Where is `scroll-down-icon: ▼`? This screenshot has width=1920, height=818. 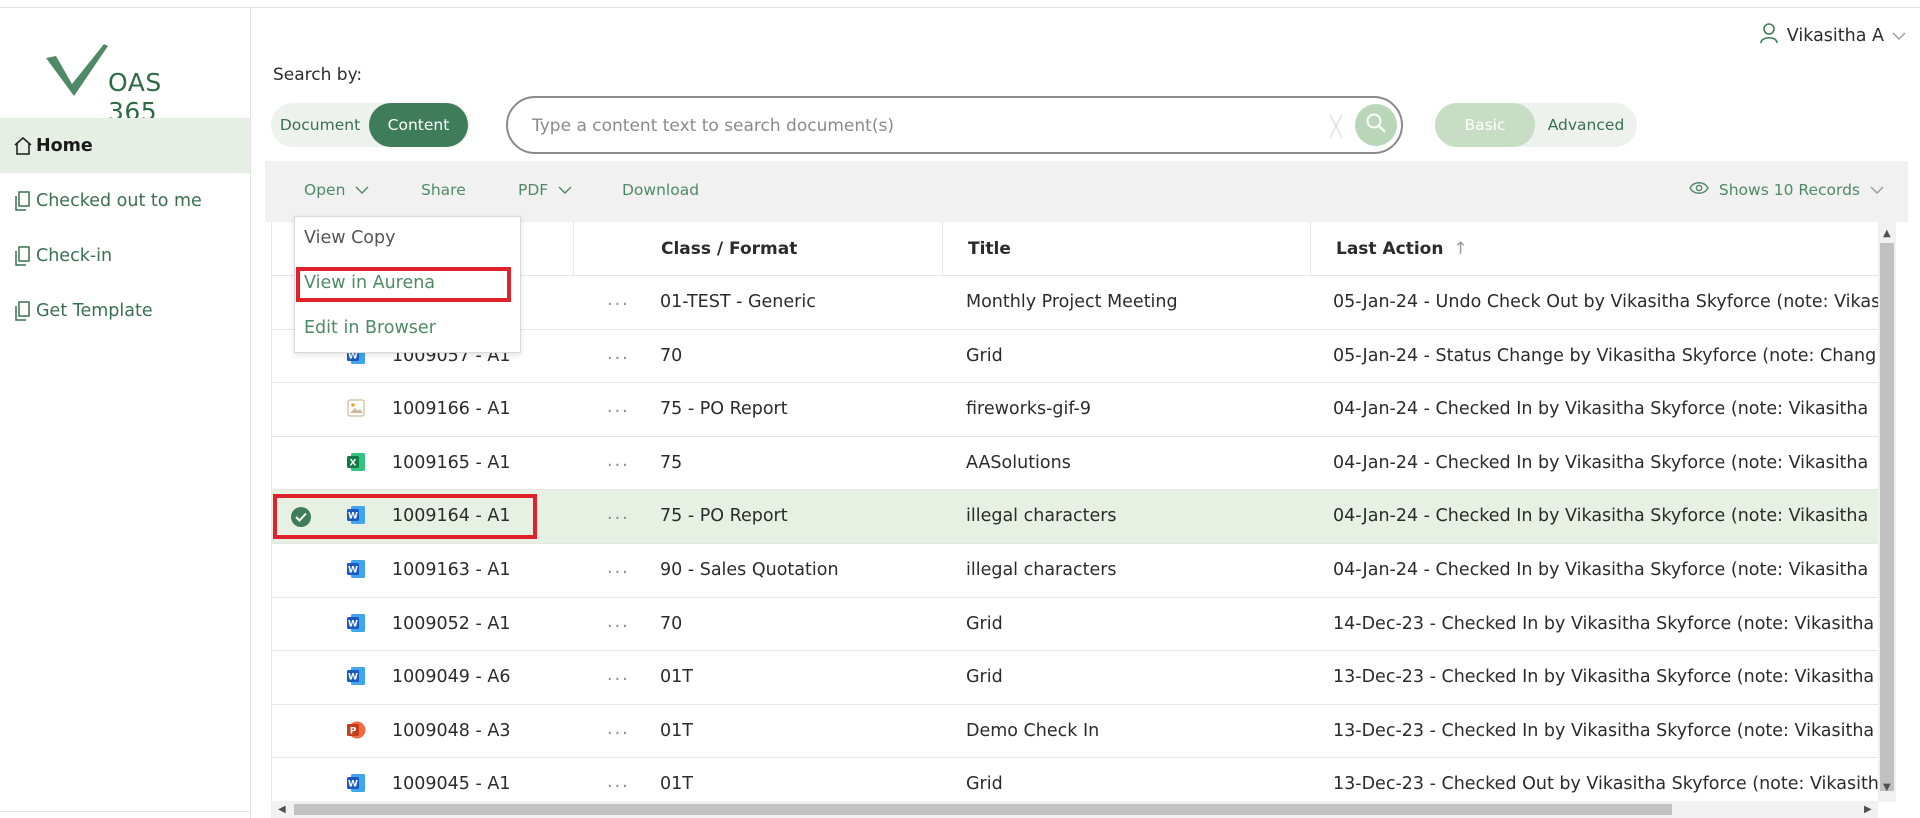
scroll-down-icon: ▼ is located at coordinates (1887, 787).